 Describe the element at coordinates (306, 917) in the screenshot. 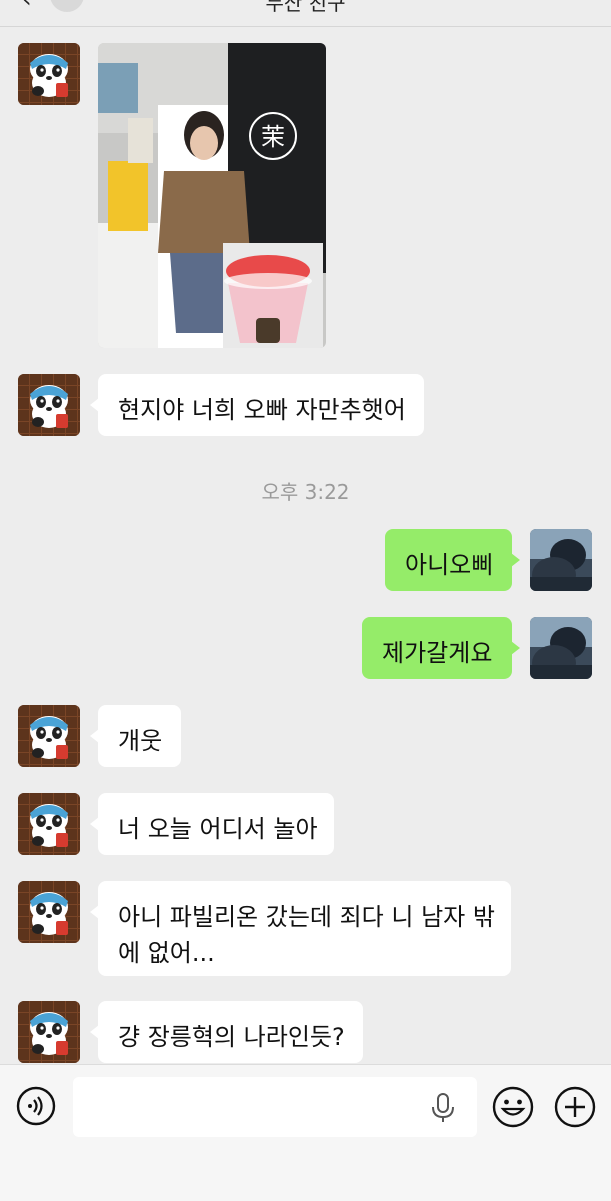

I see `message-text-line: 아니 파빌리온 갔는데 죄다 니 남자 밖` at that location.